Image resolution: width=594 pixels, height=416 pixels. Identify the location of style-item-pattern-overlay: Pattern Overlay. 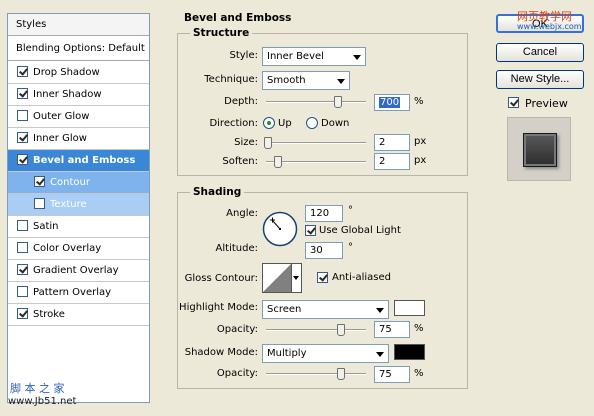
(78, 293).